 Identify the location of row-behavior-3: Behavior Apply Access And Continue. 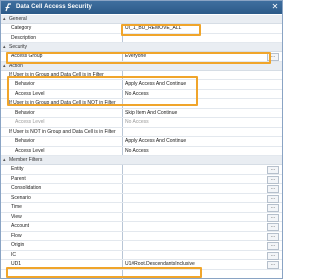
(141, 142).